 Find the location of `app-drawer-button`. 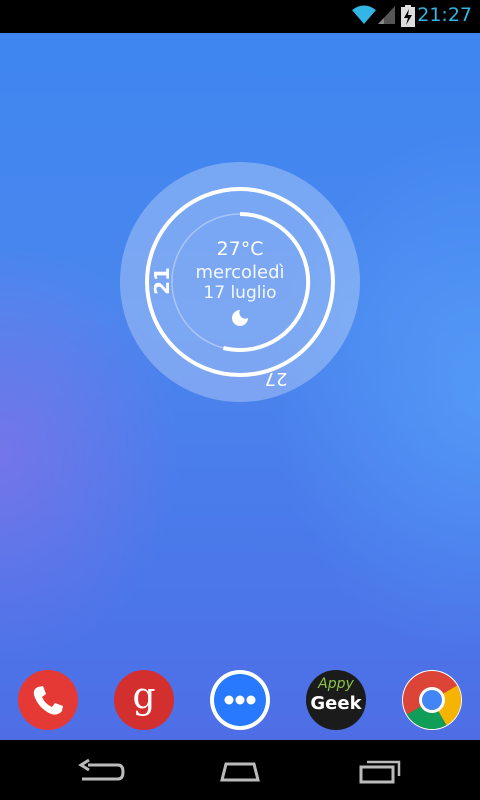

app-drawer-button is located at coordinates (240, 700).